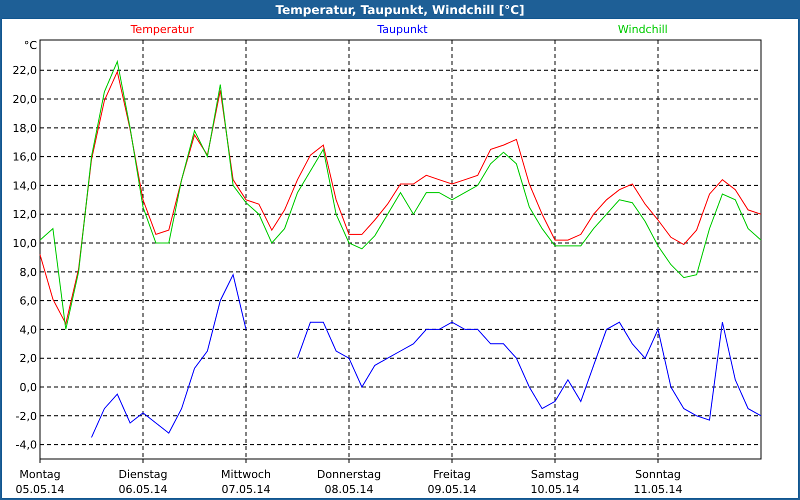 This screenshot has width=800, height=500. What do you see at coordinates (26, 416) in the screenshot?
I see `y-tick-label: -2,0` at bounding box center [26, 416].